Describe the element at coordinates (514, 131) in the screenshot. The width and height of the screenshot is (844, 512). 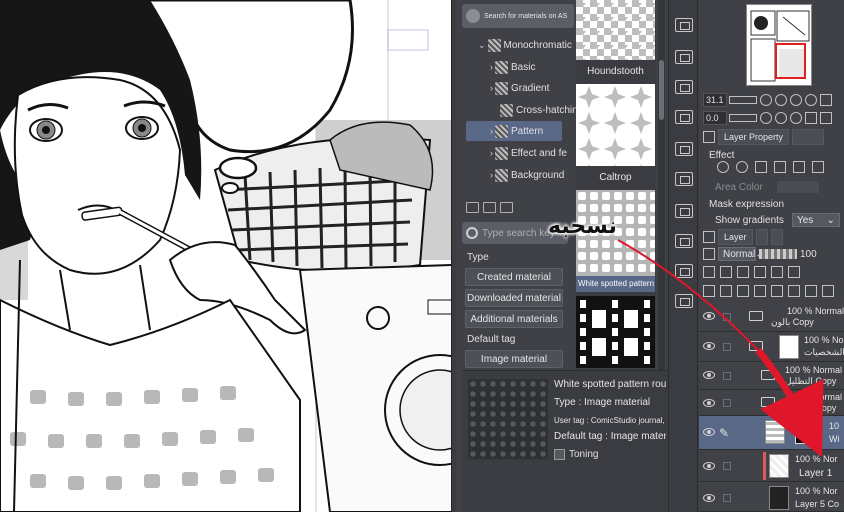
I see `tree-item-pattern: › Pattern` at that location.